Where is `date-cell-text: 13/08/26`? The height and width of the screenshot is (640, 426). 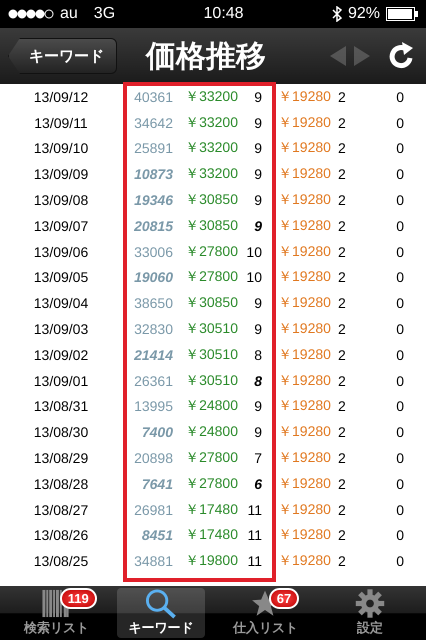 date-cell-text: 13/08/26 is located at coordinates (61, 535).